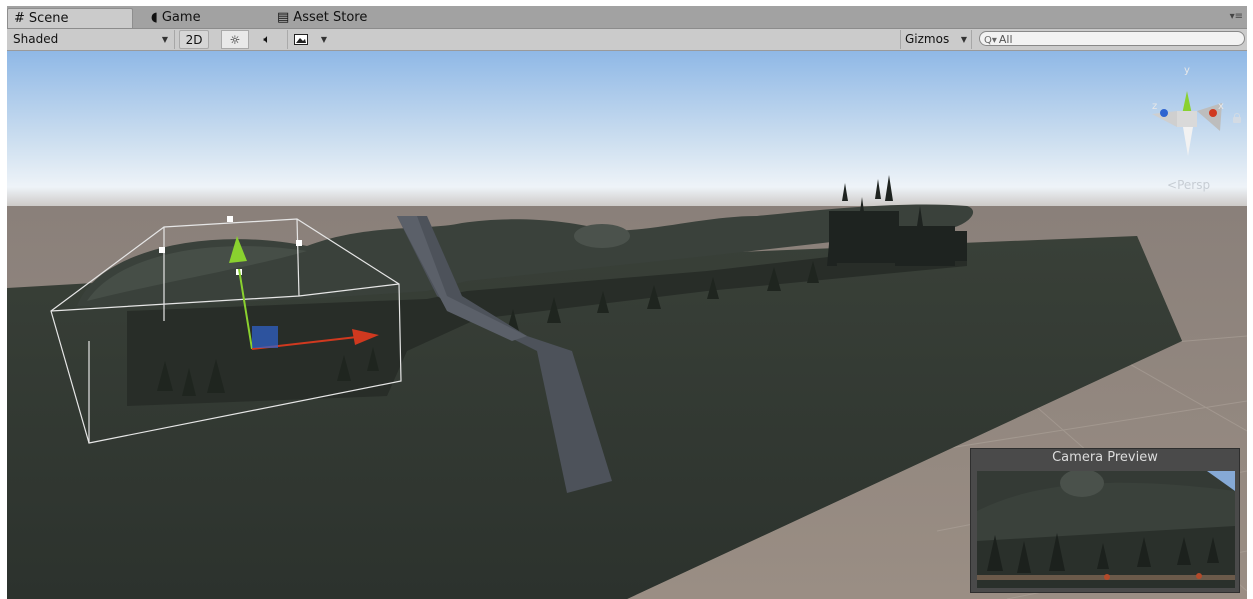 The image size is (1253, 599). I want to click on gizmo-y-label: y, so click(1187, 70).